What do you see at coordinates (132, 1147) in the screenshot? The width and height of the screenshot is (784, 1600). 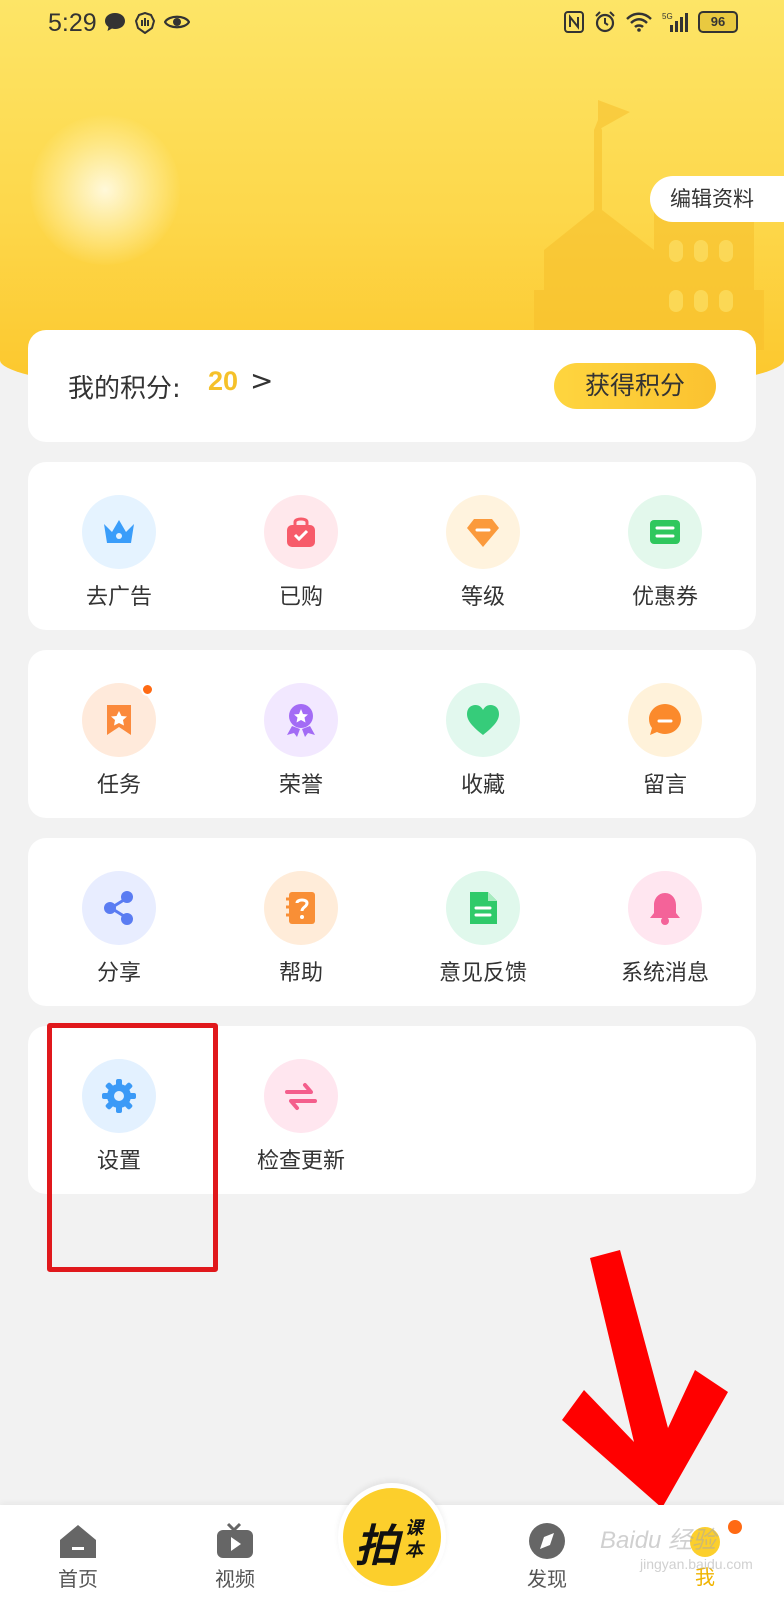 I see `highlight-box` at bounding box center [132, 1147].